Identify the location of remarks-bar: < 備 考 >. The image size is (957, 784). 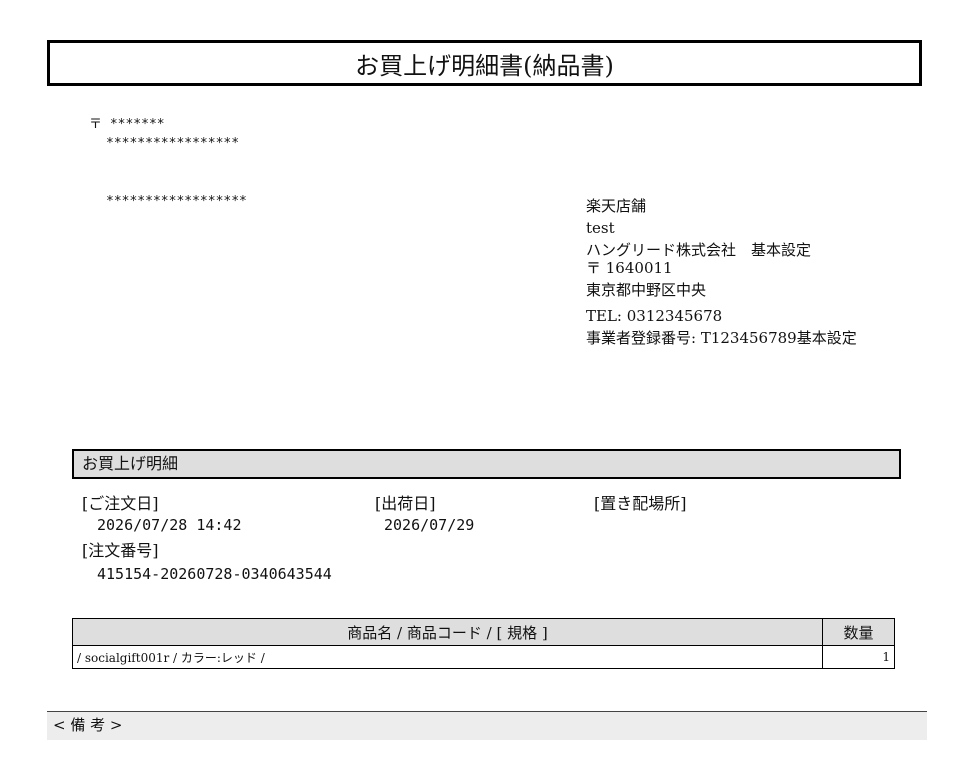
(487, 725).